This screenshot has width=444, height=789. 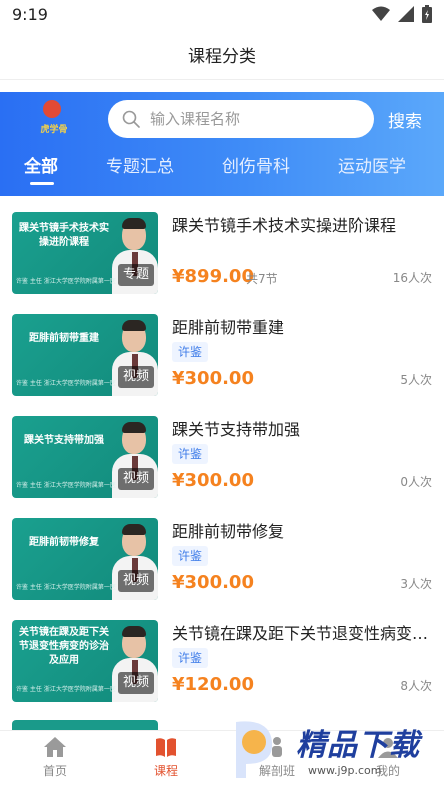 What do you see at coordinates (416, 482) in the screenshot?
I see `course-view-count: 0人次` at bounding box center [416, 482].